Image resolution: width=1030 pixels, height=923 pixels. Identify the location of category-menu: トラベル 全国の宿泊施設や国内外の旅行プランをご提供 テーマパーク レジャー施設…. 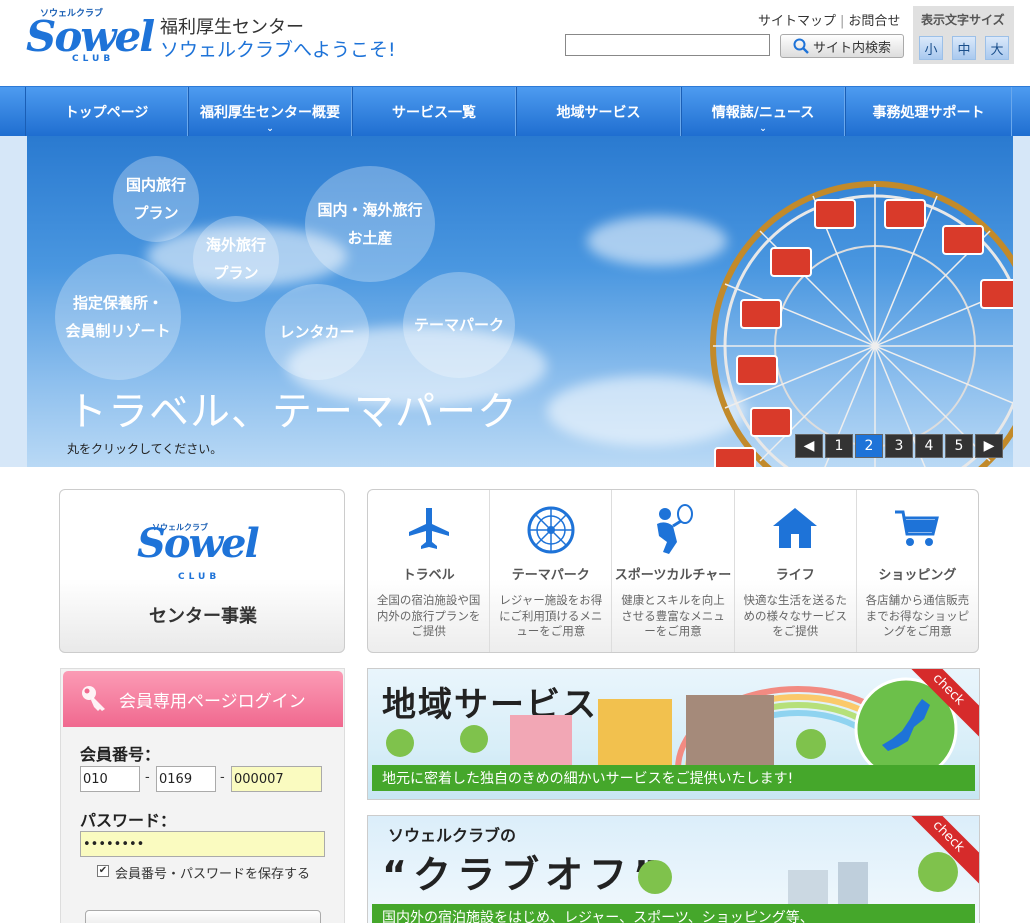
(673, 571).